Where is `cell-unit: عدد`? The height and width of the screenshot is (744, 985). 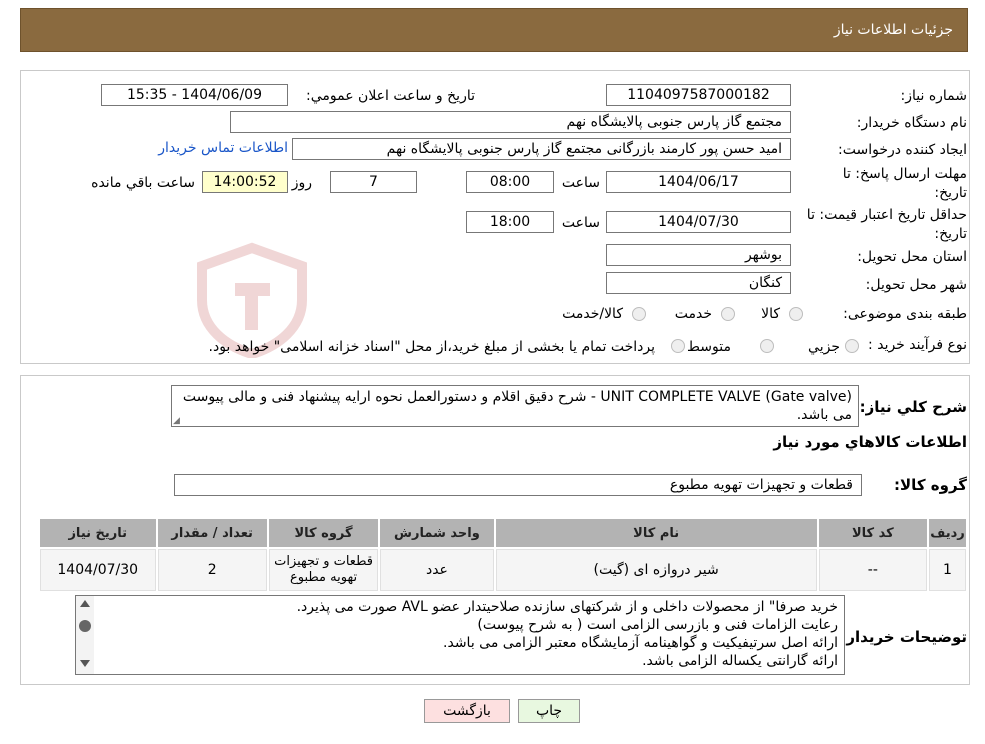 cell-unit: عدد is located at coordinates (437, 570).